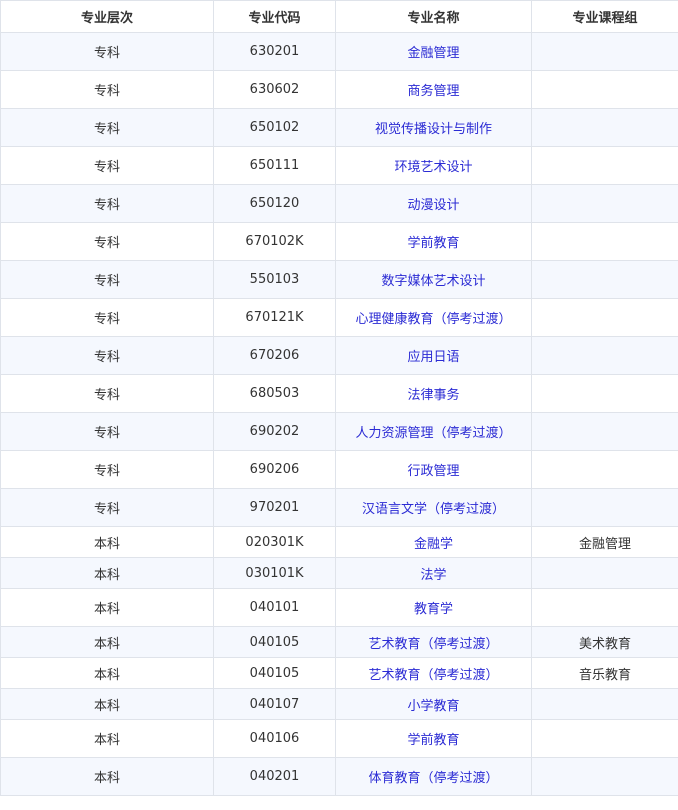 This screenshot has width=678, height=810. What do you see at coordinates (433, 469) in the screenshot?
I see `cell-name-link: 行政管理` at bounding box center [433, 469].